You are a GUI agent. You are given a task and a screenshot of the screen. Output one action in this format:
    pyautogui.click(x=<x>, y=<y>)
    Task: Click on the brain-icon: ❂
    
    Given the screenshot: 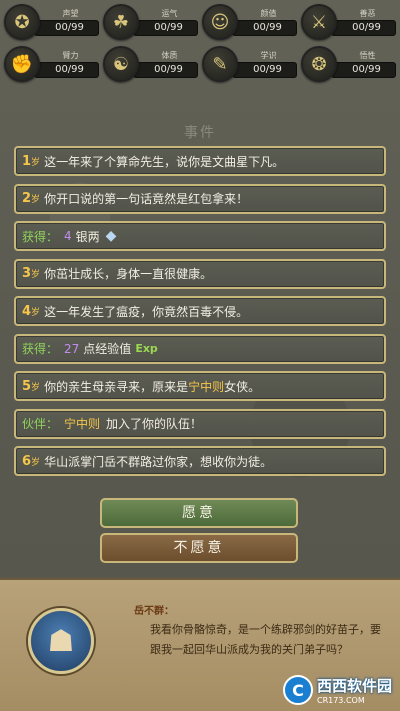 What is the action you would take?
    pyautogui.click(x=319, y=64)
    